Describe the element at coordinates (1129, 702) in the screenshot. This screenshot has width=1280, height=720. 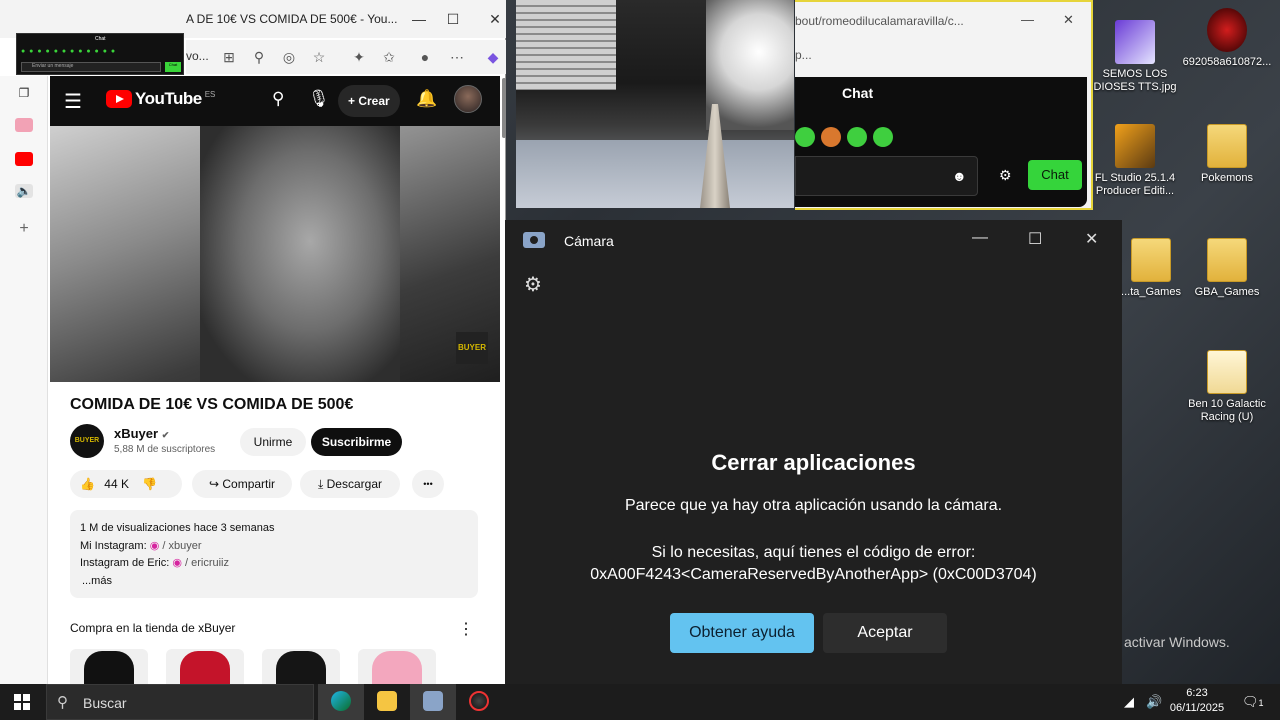
I see `wifi-icon: ◢` at that location.